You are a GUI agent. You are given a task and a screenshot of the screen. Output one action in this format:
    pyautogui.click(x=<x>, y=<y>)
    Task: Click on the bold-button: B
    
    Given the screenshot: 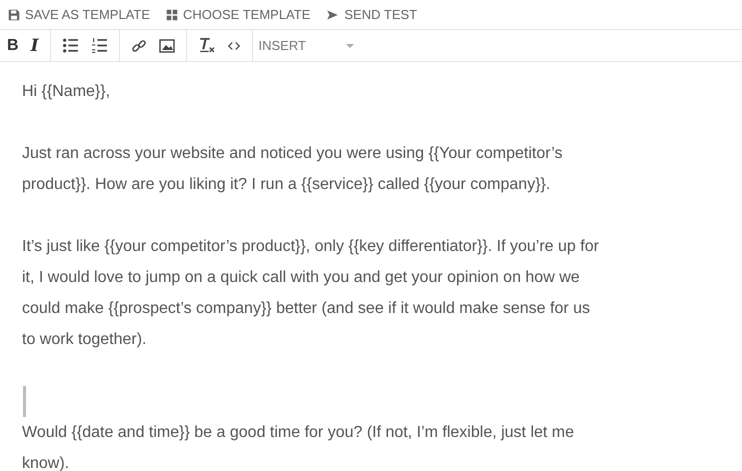 What is the action you would take?
    pyautogui.click(x=13, y=45)
    